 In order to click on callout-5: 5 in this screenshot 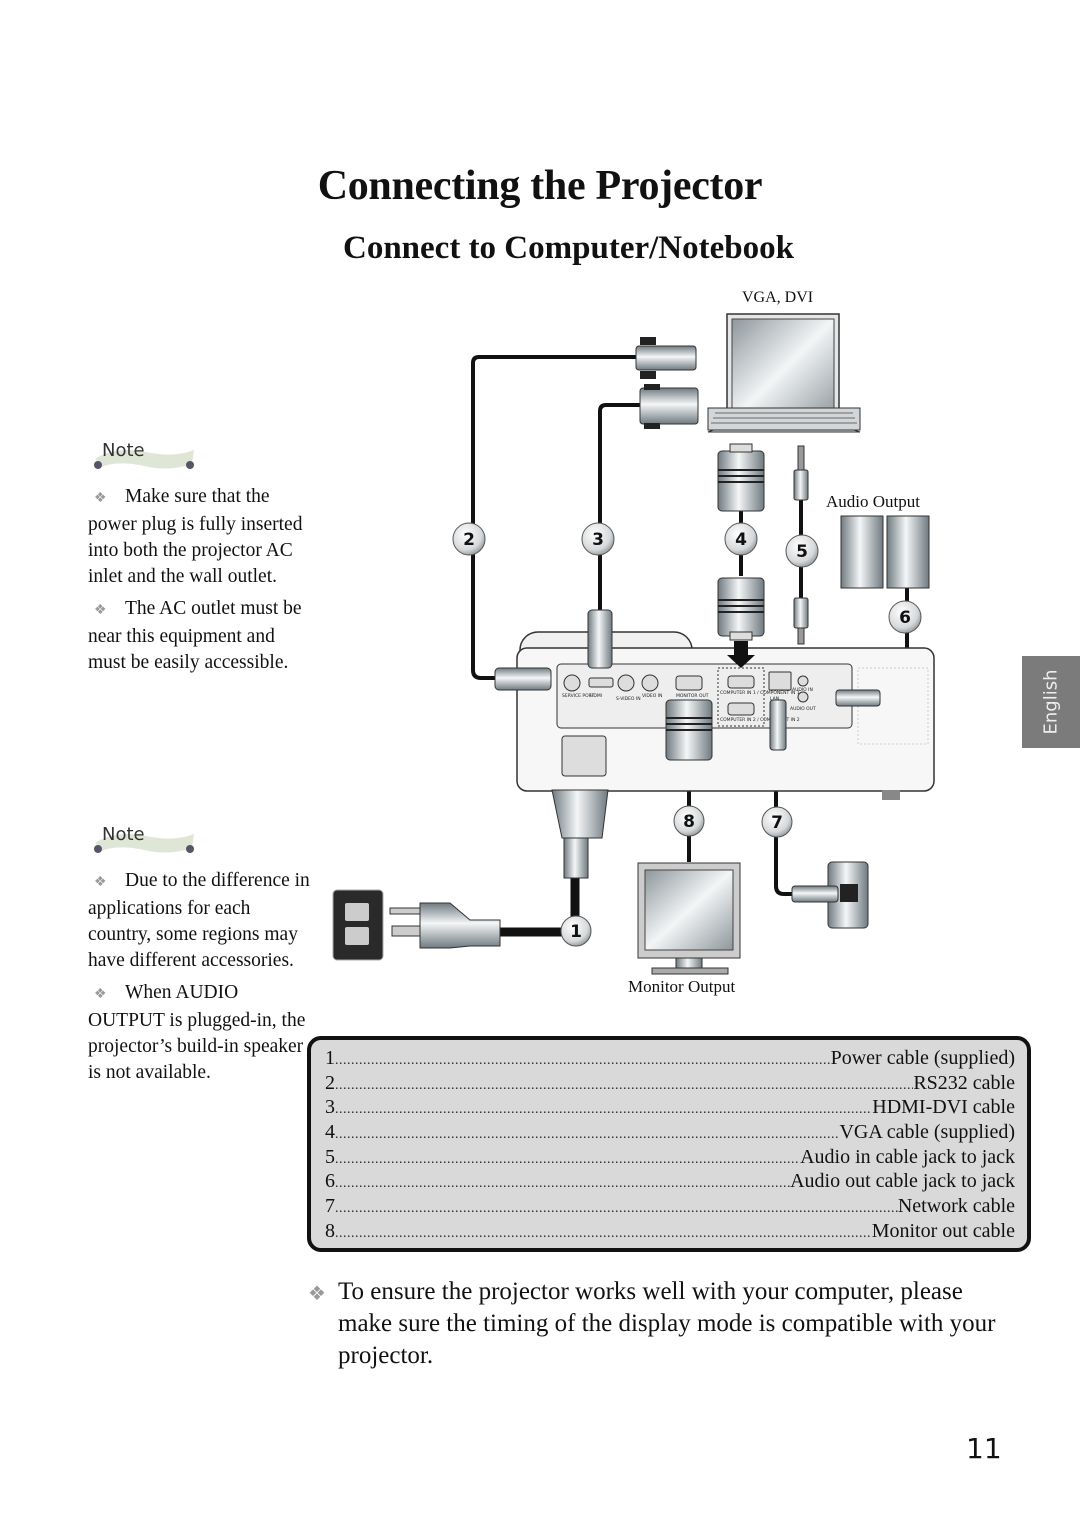, I will do `click(802, 551)`.